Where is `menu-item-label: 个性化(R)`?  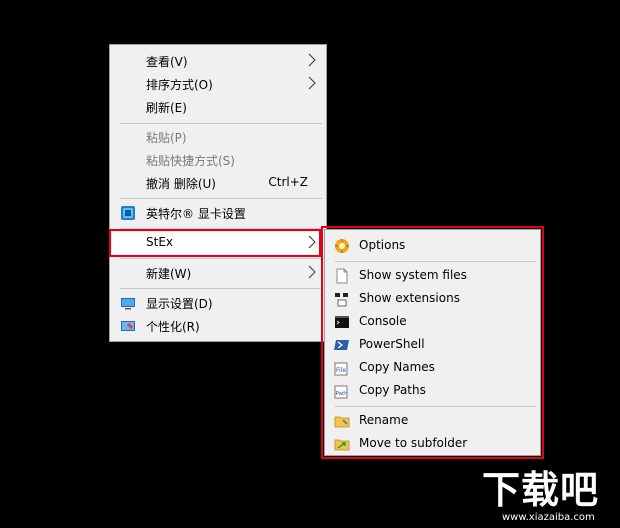 menu-item-label: 个性化(R) is located at coordinates (173, 327).